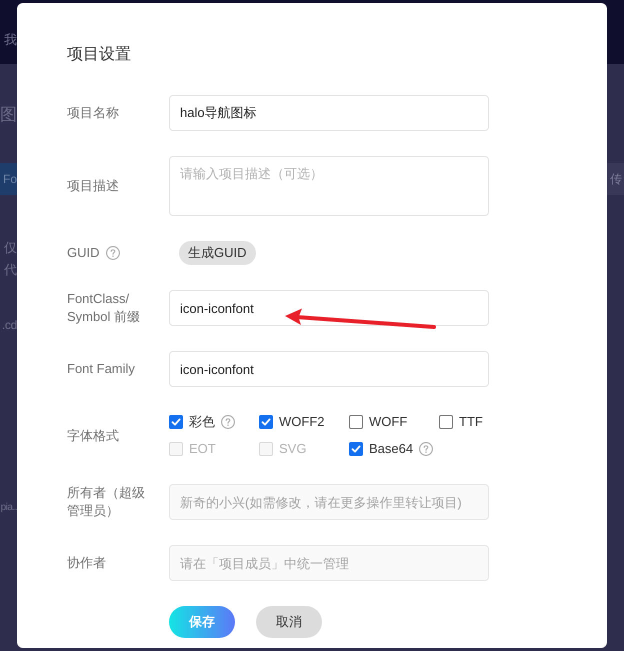 This screenshot has width=624, height=651. Describe the element at coordinates (10, 40) in the screenshot. I see `nav-text: 我` at that location.